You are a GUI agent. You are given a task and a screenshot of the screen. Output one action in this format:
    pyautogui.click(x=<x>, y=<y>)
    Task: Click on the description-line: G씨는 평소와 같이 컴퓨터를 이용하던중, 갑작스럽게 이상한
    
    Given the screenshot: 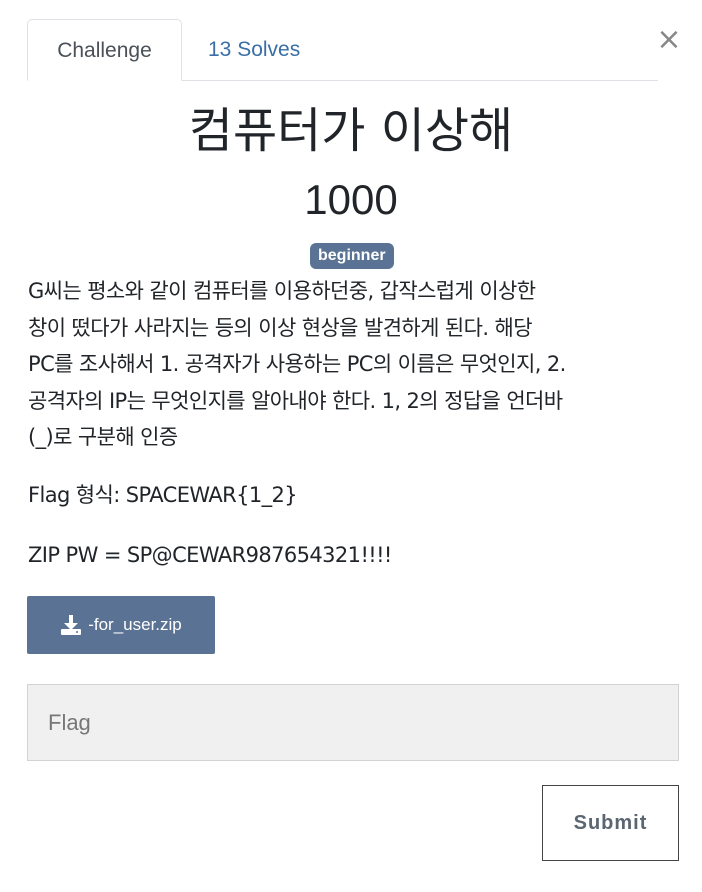 What is the action you would take?
    pyautogui.click(x=282, y=291)
    